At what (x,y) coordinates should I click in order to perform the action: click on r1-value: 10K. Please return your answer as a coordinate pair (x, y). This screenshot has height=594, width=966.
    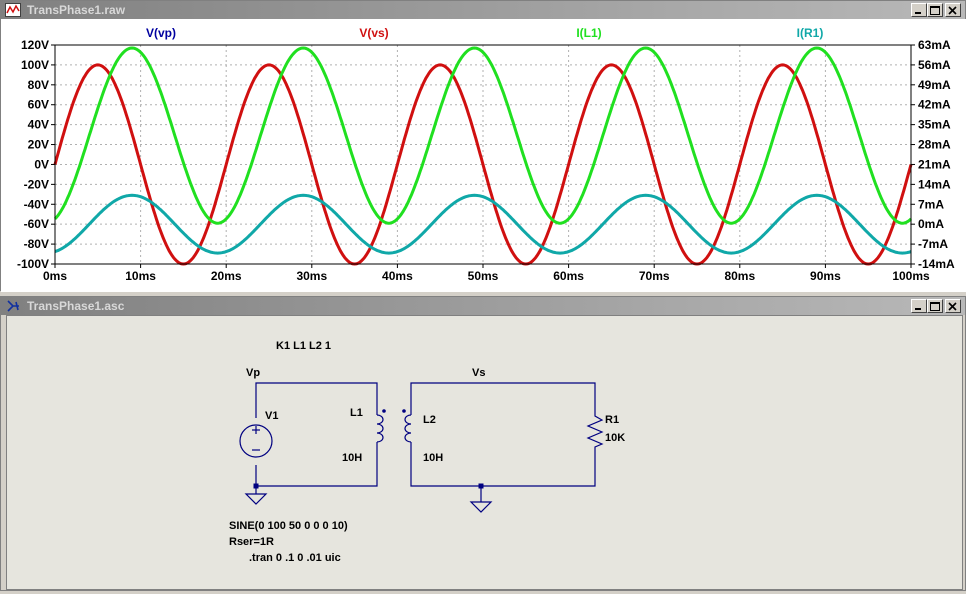
    Looking at the image, I should click on (615, 438).